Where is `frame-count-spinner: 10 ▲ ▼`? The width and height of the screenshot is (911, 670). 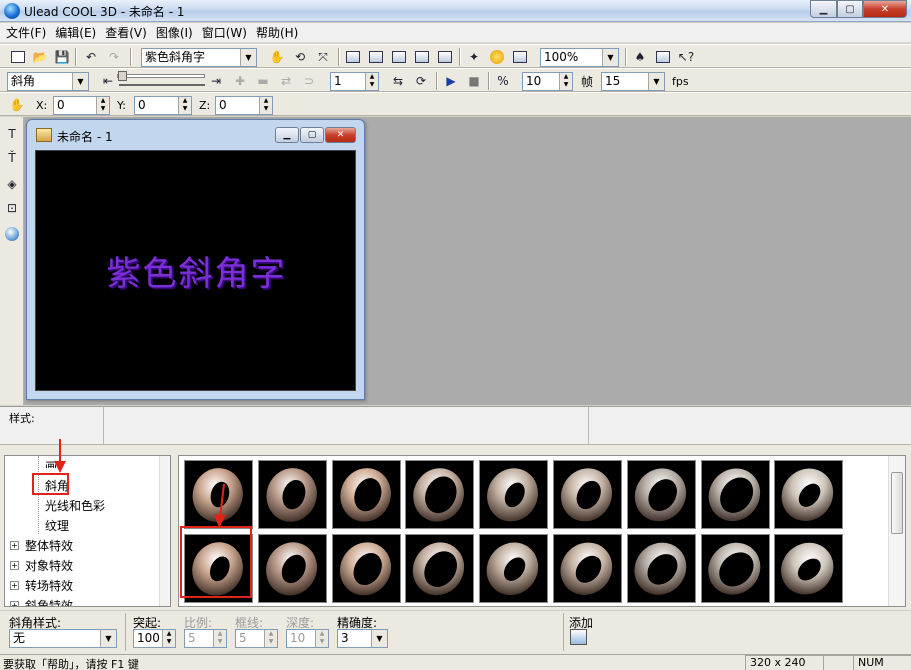 frame-count-spinner: 10 ▲ ▼ is located at coordinates (547, 81).